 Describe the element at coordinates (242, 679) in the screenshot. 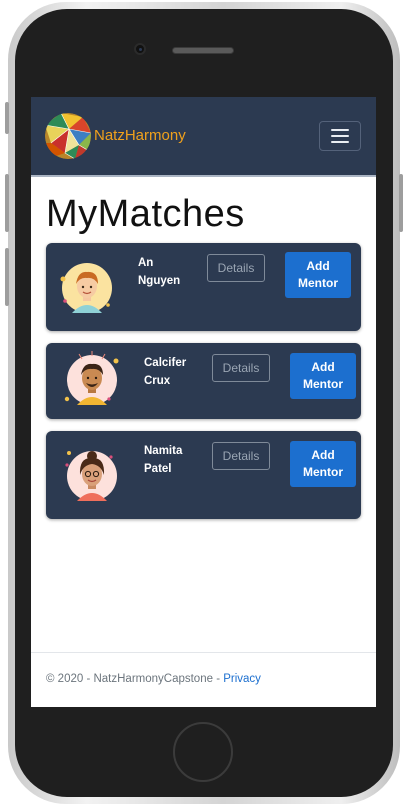

I see `privacy-link: Privacy` at that location.